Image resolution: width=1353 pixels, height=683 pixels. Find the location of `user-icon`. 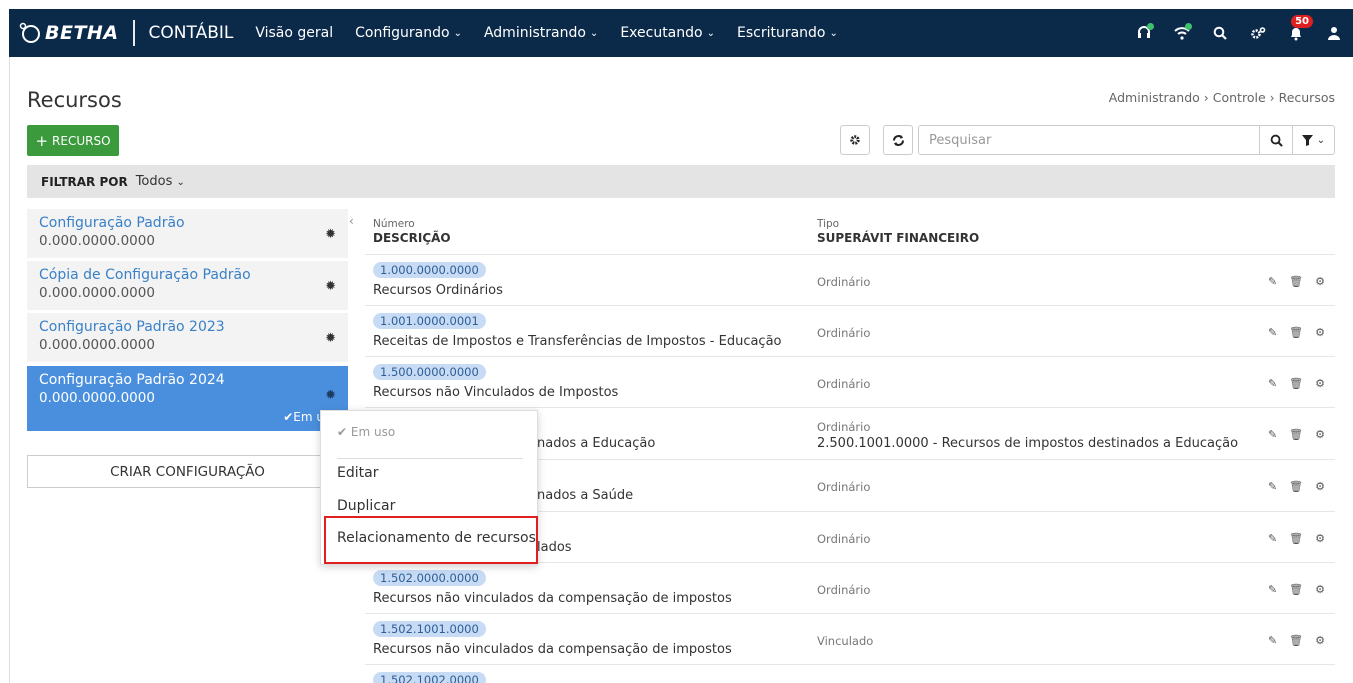

user-icon is located at coordinates (1334, 33).